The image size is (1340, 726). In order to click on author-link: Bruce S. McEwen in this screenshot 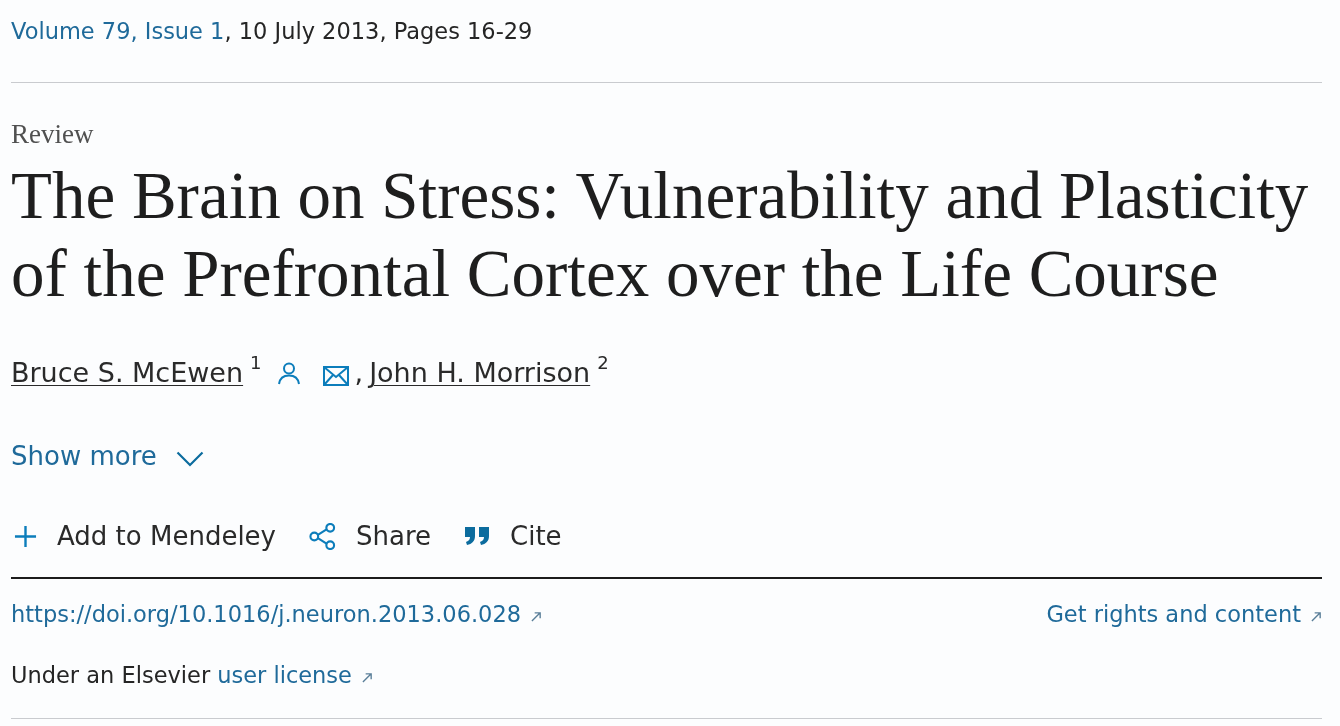, I will do `click(127, 373)`.